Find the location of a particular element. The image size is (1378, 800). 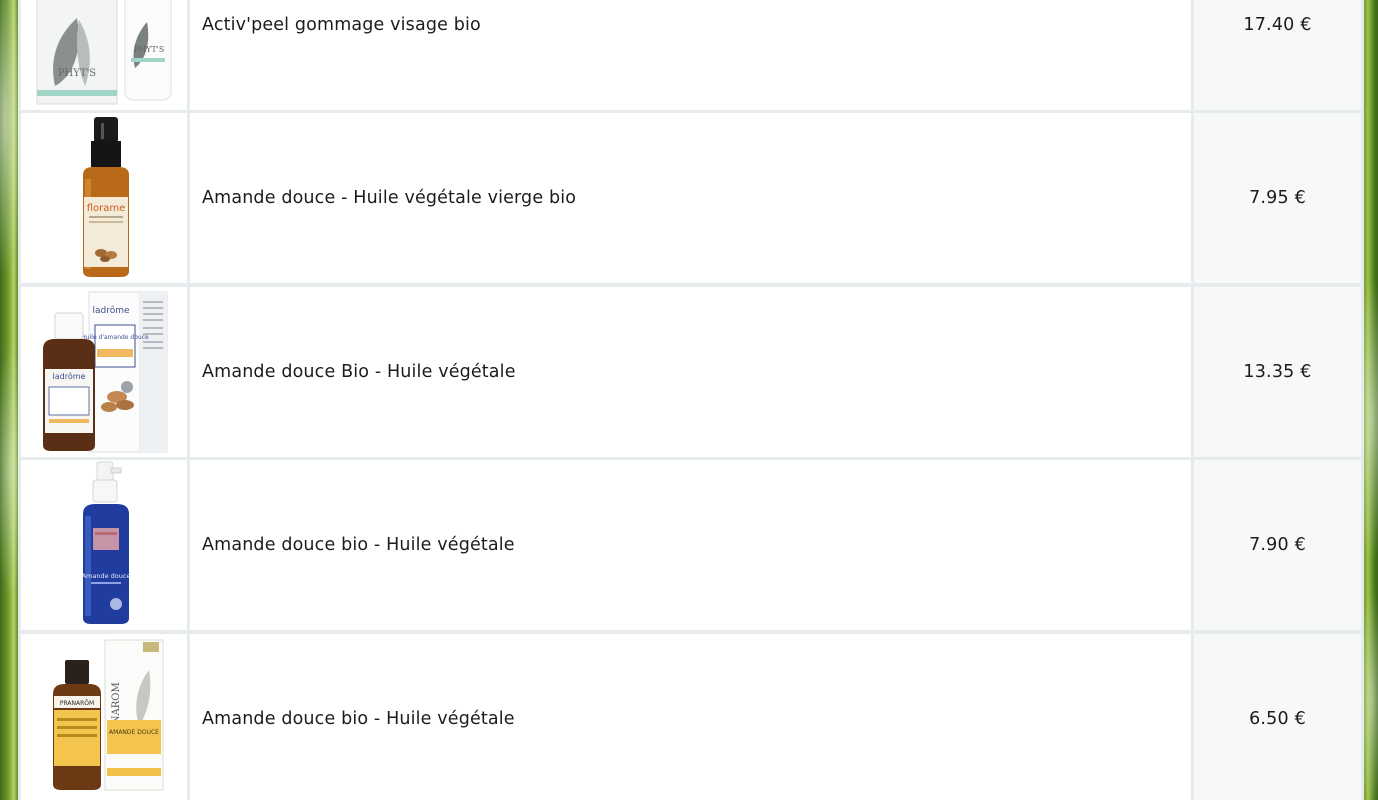

product-image-cell: PRANAROM AMANDE DOUCE PRANARÔM is located at coordinates (104, 717).